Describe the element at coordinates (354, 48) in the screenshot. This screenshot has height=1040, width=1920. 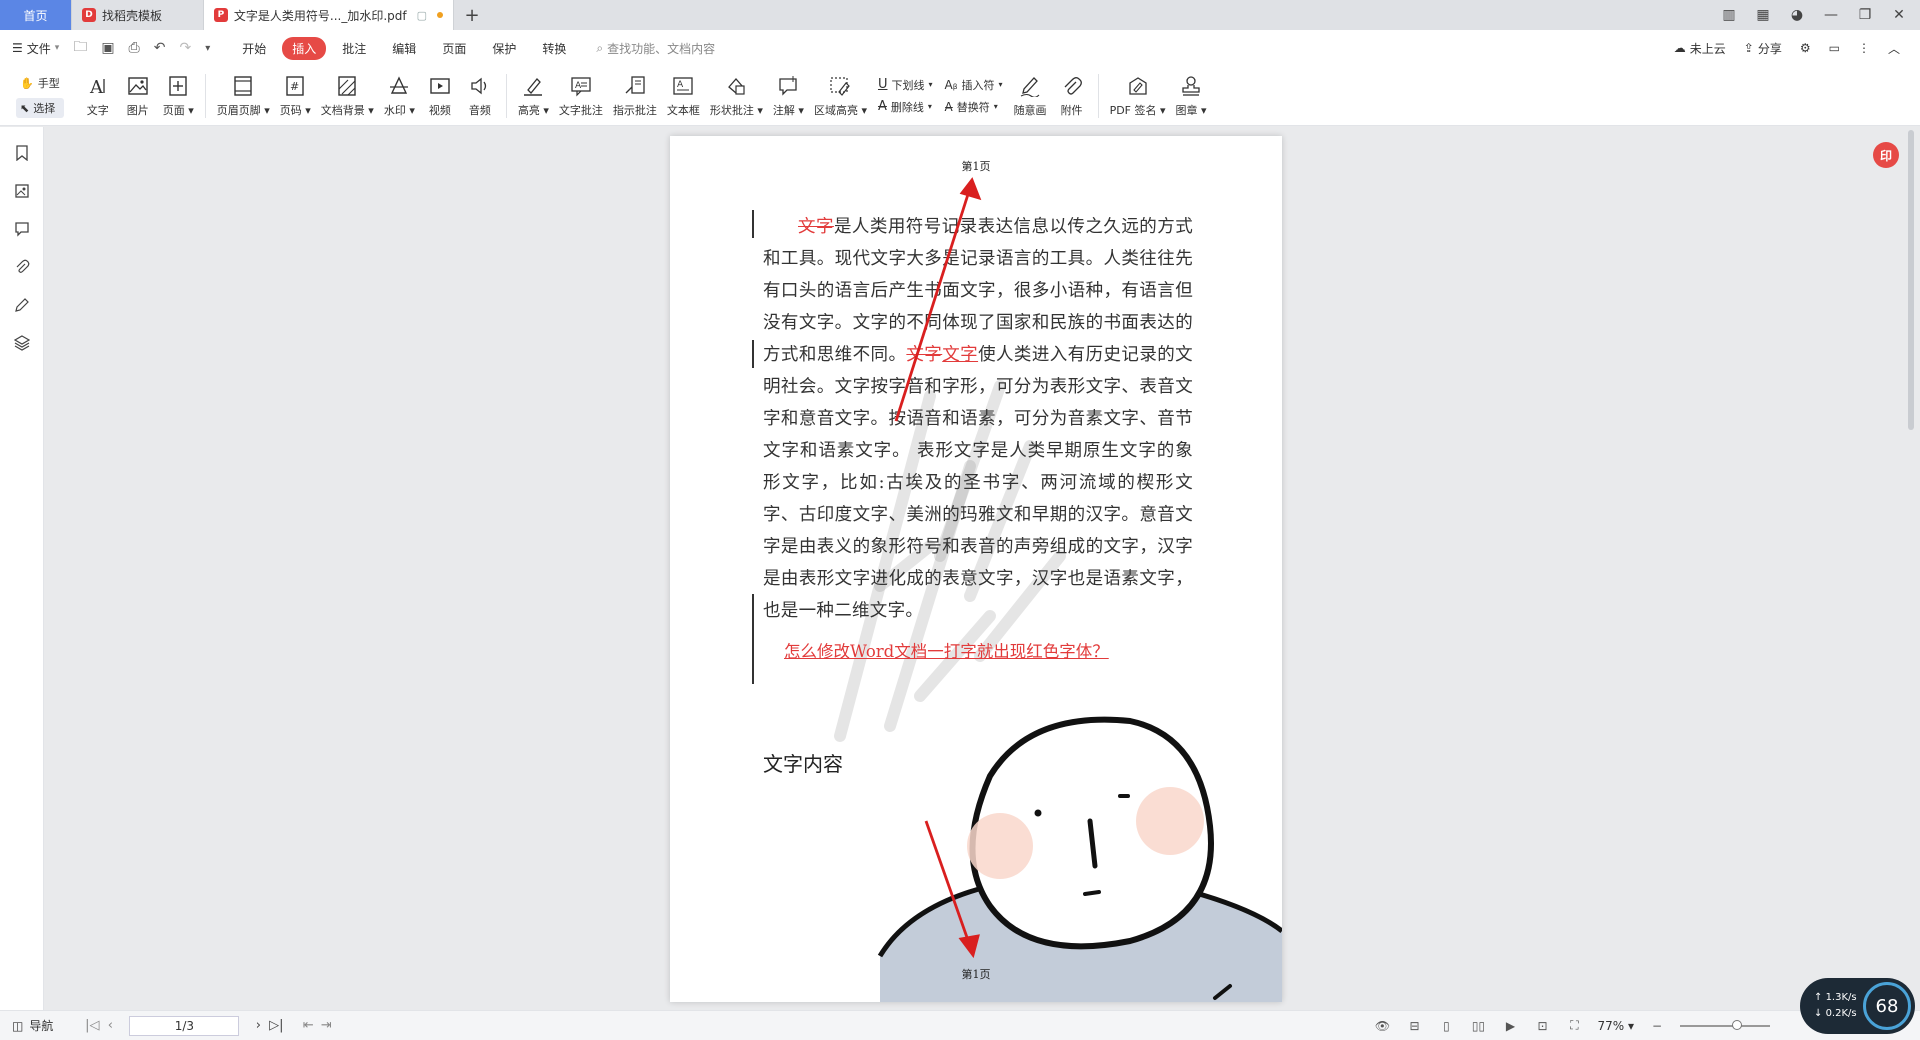
I see `tab-comment: 批注` at that location.